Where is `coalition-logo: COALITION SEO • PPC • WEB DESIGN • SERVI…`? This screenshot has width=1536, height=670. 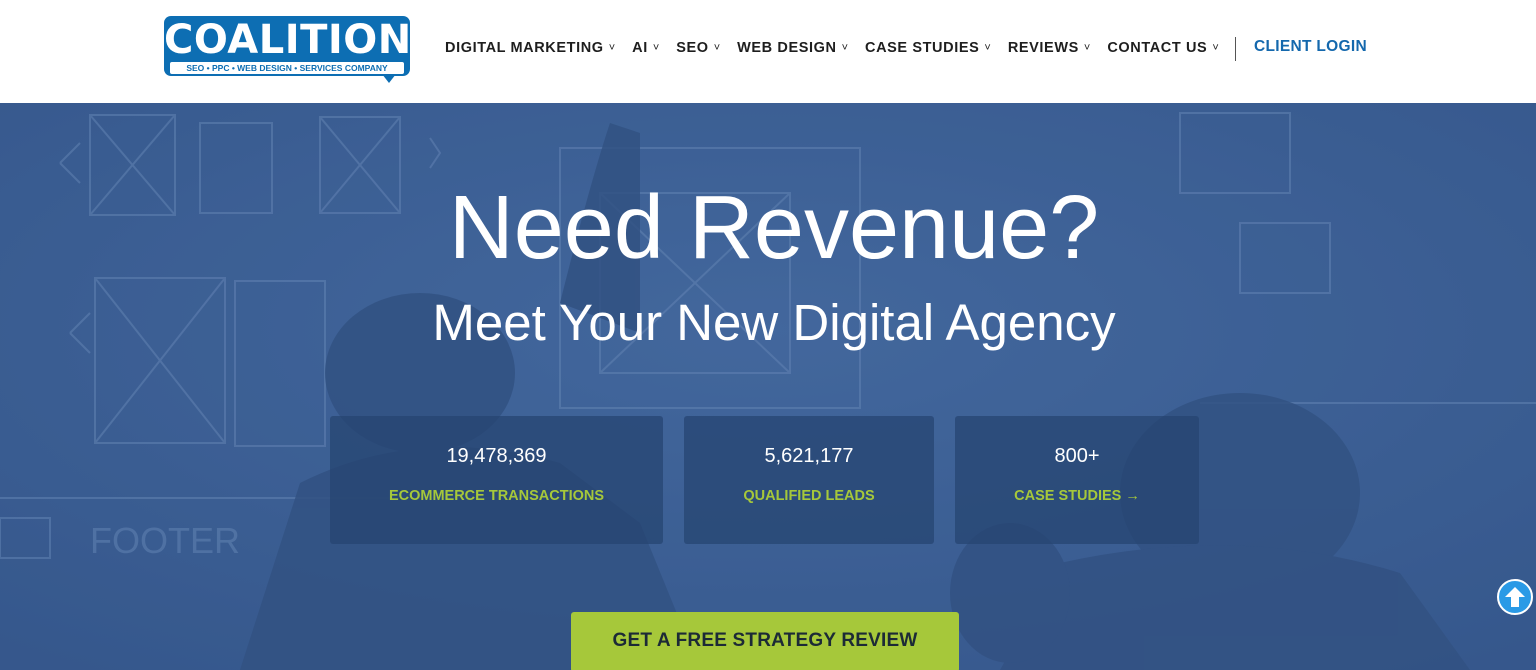 coalition-logo: COALITION SEO • PPC • WEB DESIGN • SERVI… is located at coordinates (288, 49).